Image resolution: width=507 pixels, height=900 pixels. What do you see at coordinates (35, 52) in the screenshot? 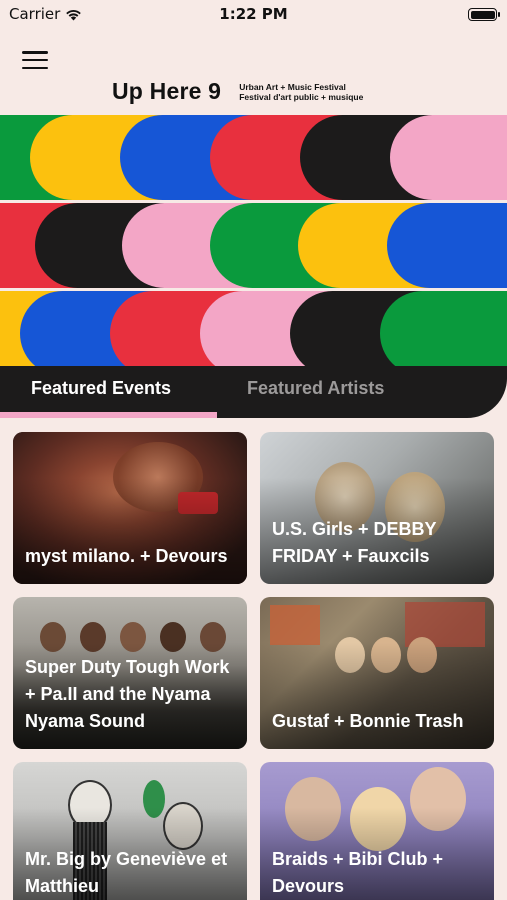
I see `hamburger-icon` at bounding box center [35, 52].